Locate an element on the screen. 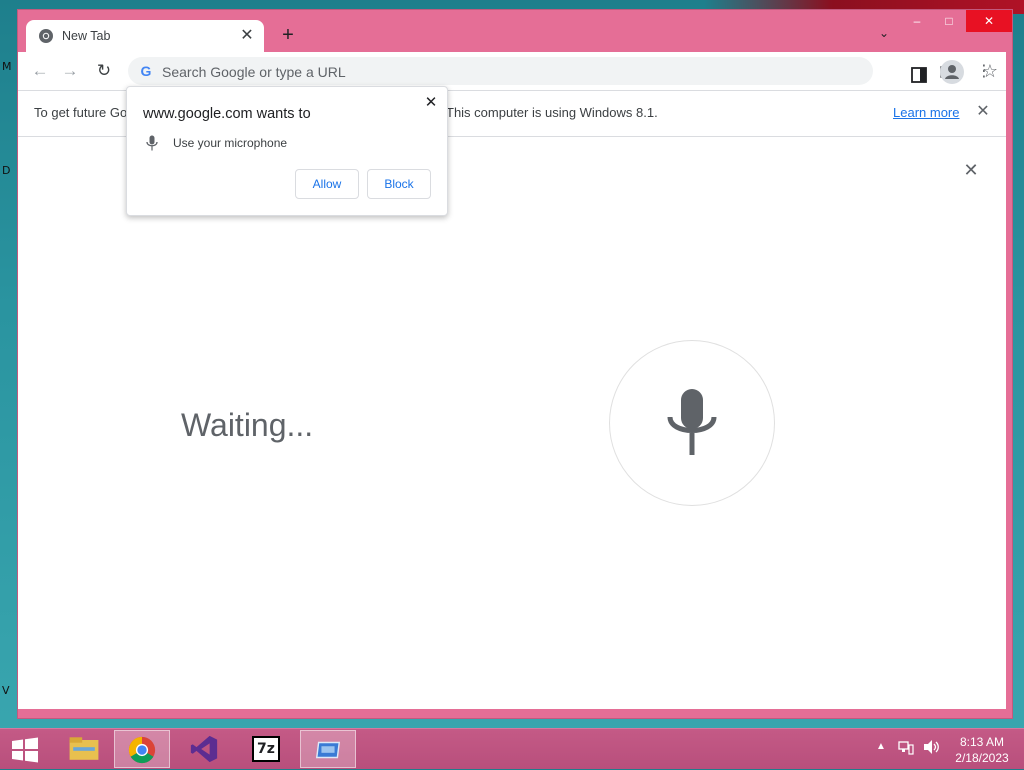 The width and height of the screenshot is (1024, 770). visual-studio-icon is located at coordinates (204, 749).